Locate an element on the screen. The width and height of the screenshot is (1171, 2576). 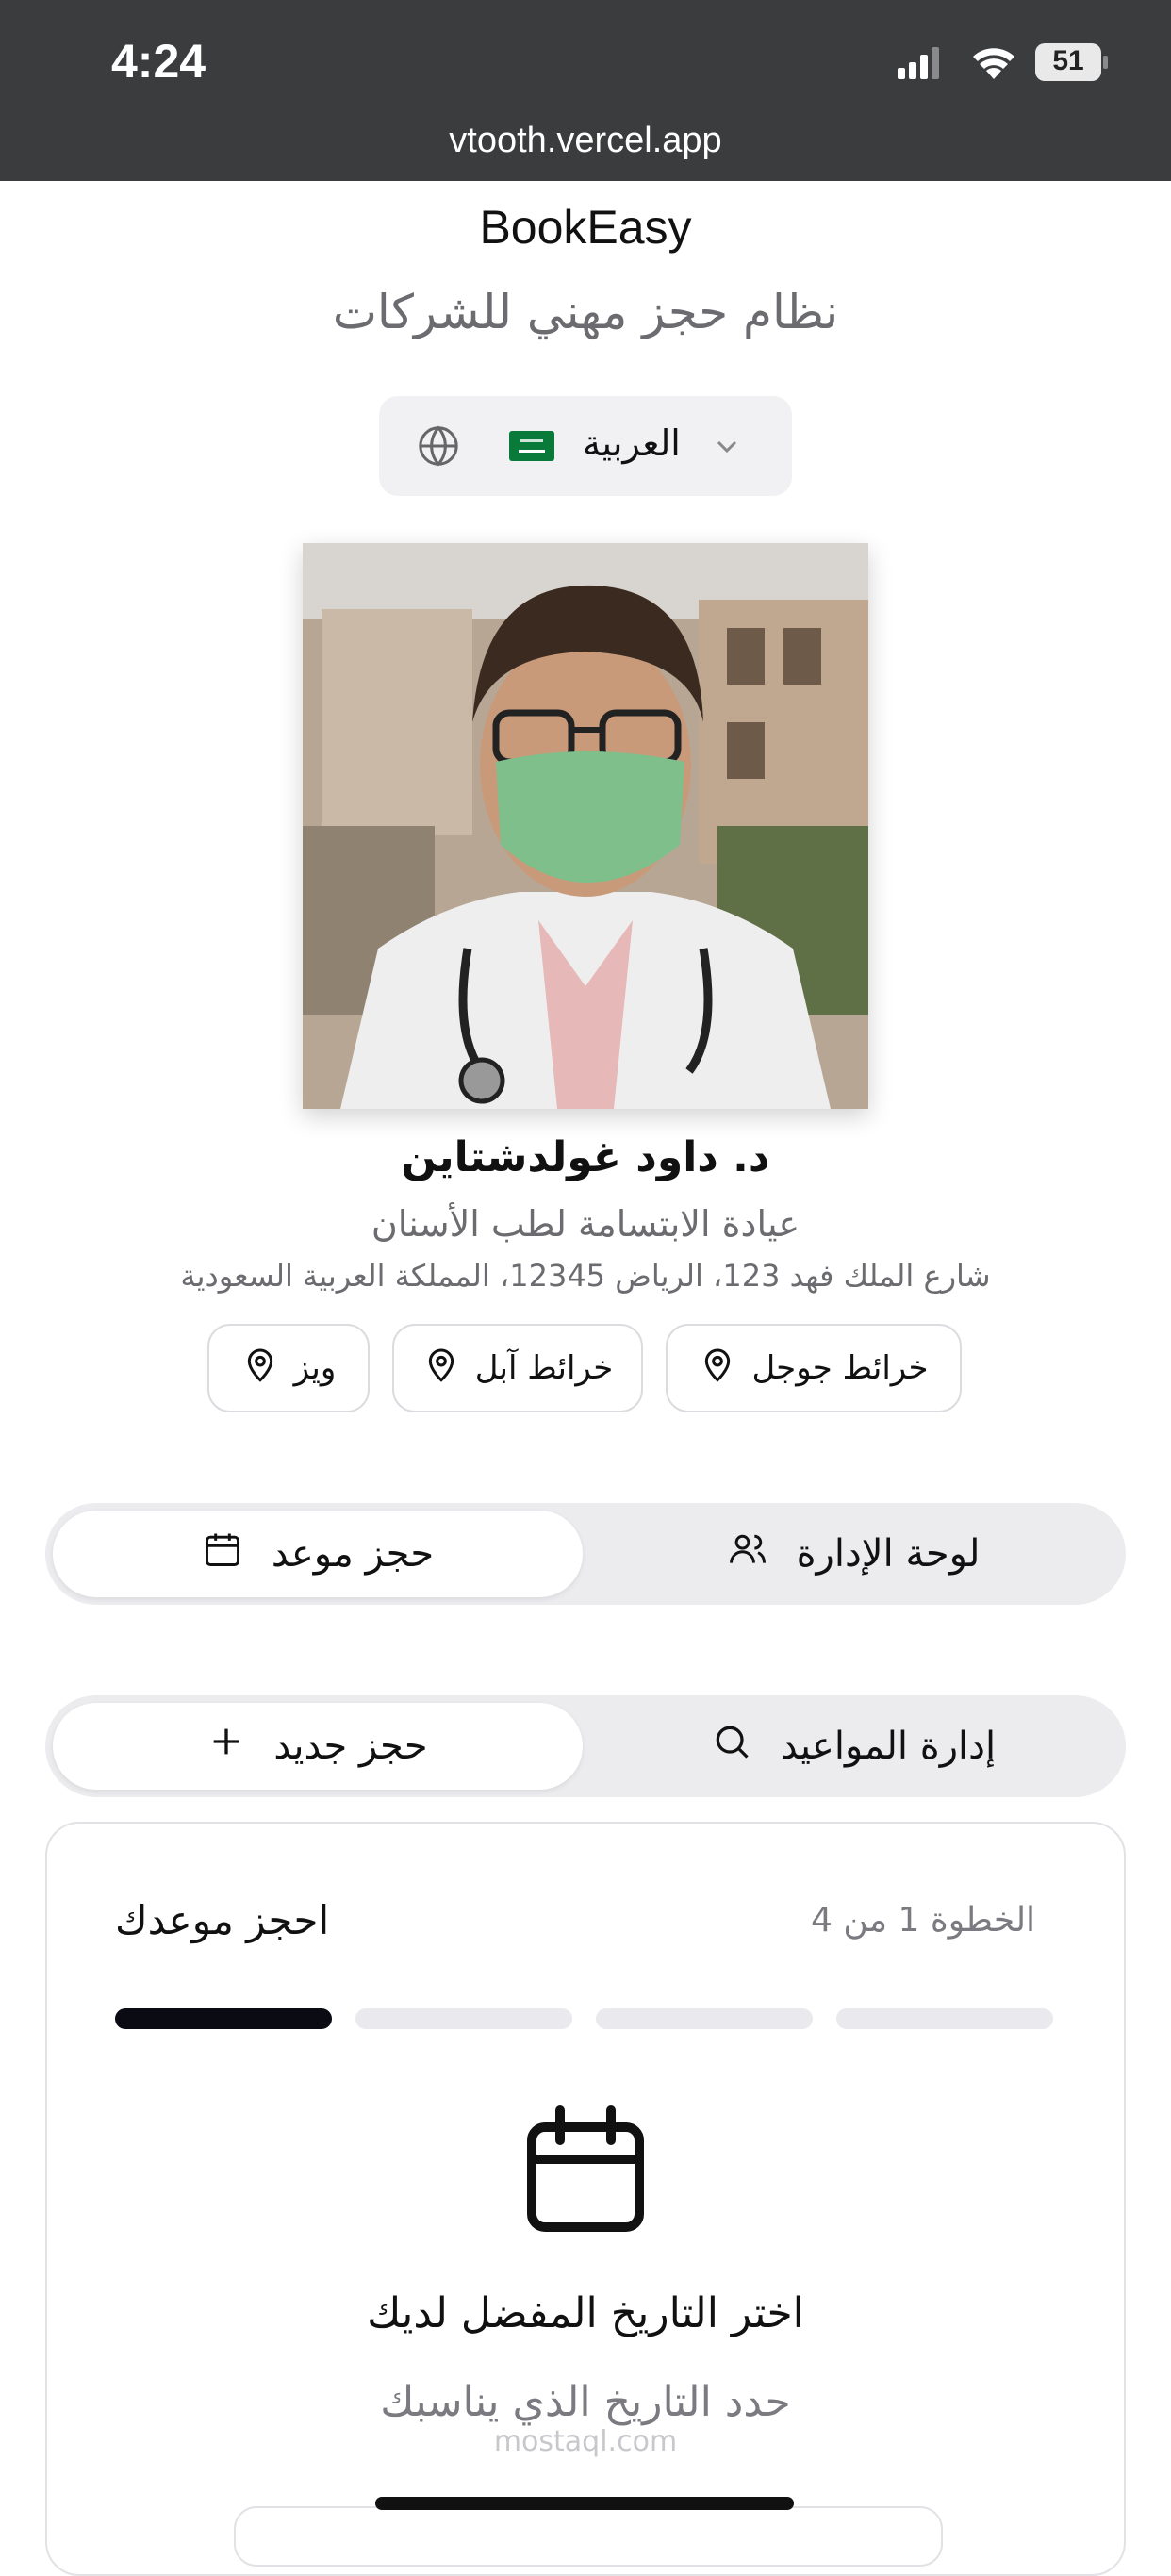
brand-title: BookEasy is located at coordinates (585, 227).